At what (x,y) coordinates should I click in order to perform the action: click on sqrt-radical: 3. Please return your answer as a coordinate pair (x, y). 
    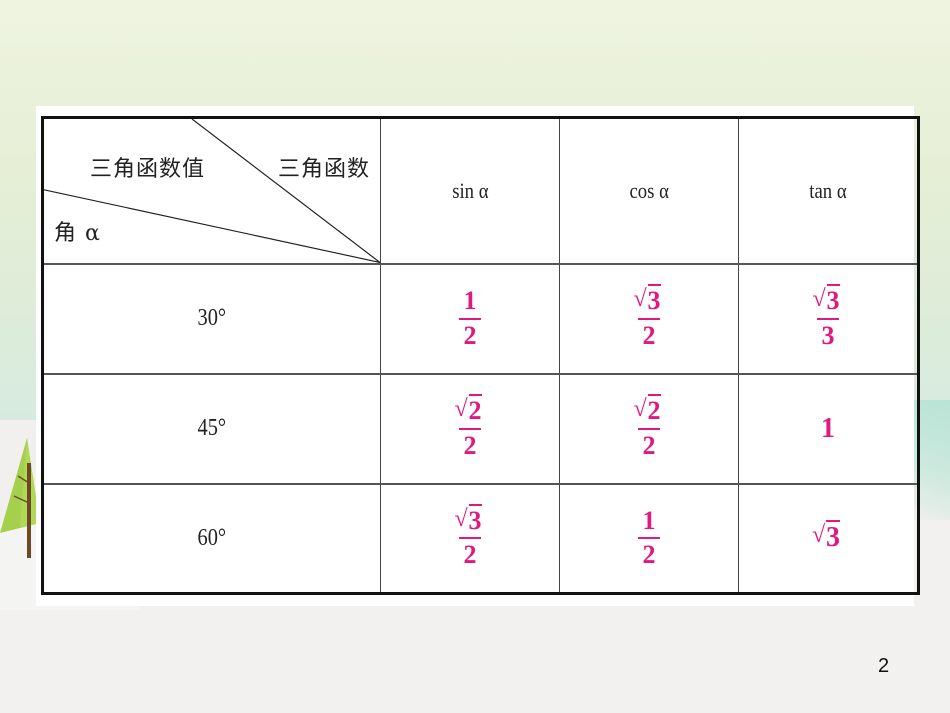
    Looking at the image, I should click on (828, 537).